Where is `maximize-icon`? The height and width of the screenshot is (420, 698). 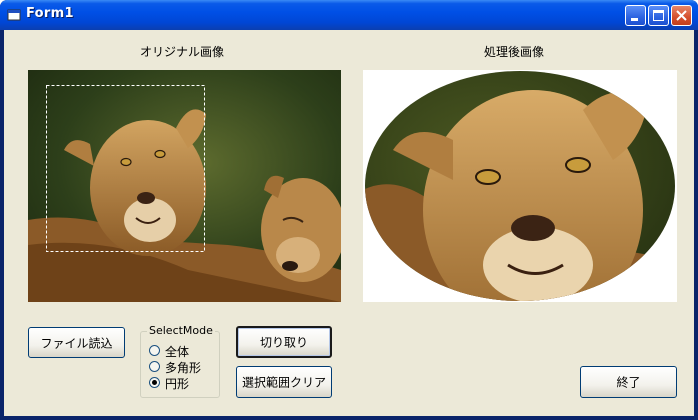 maximize-icon is located at coordinates (658, 15).